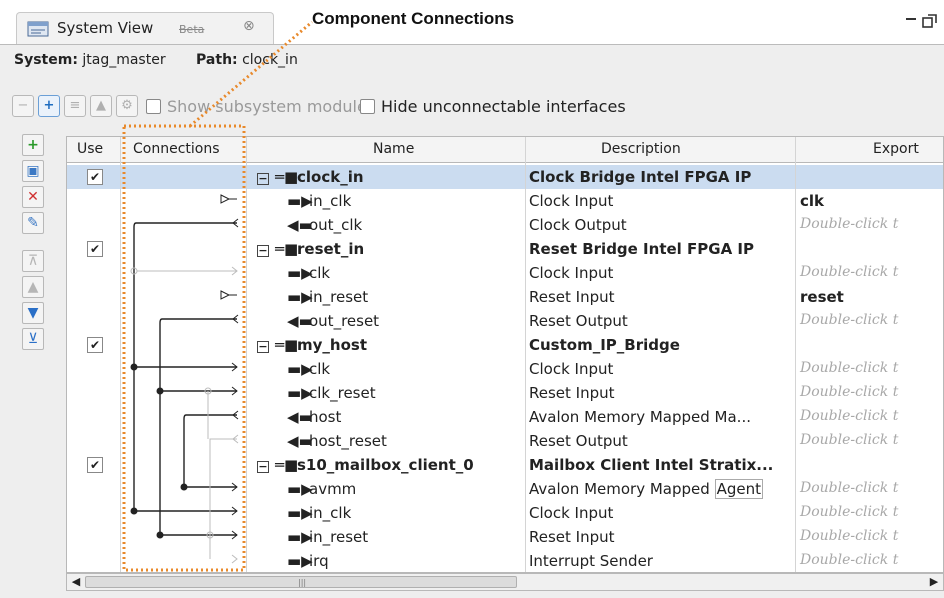  I want to click on connections-highlight-box, so click(184, 348).